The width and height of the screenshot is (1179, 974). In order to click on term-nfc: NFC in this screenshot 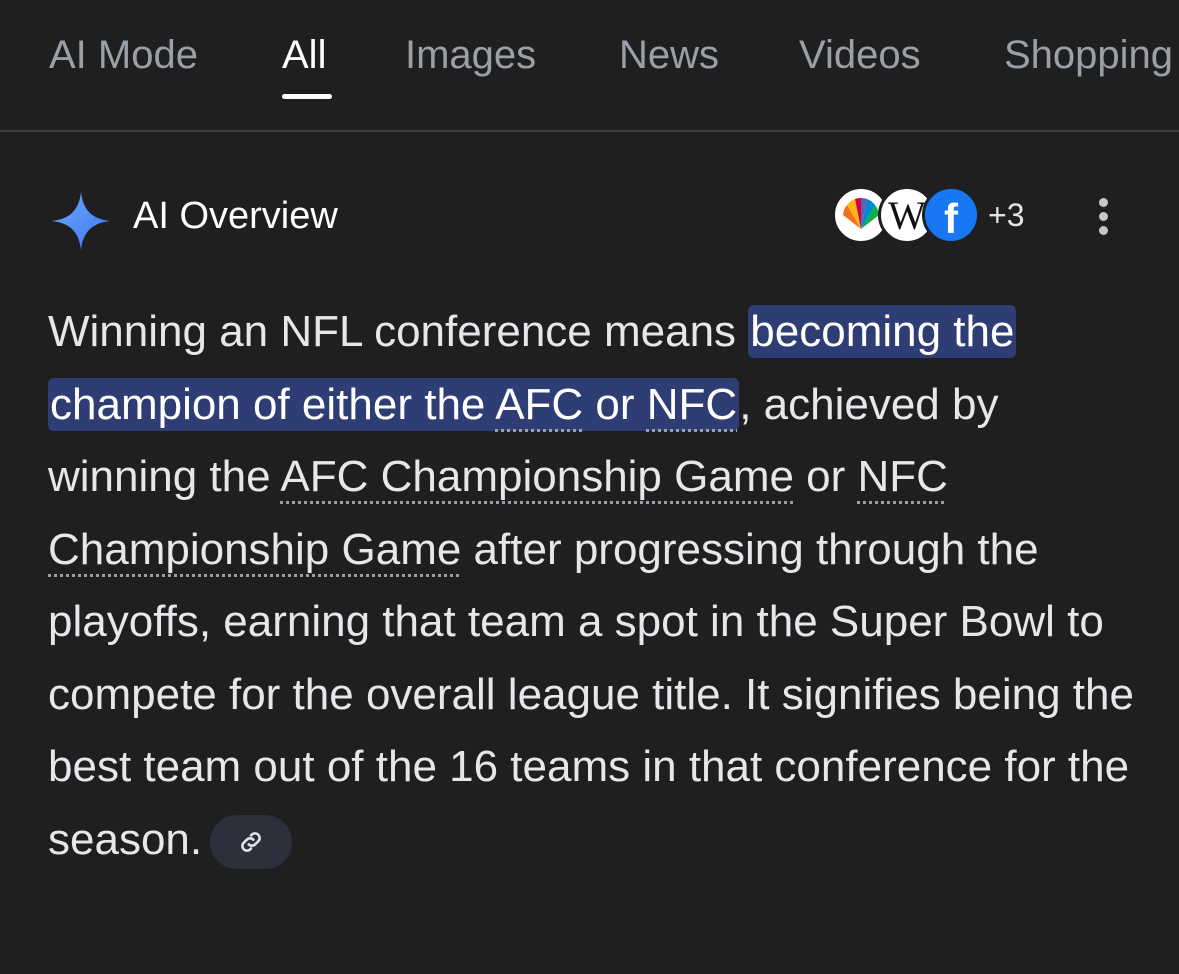, I will do `click(692, 404)`.